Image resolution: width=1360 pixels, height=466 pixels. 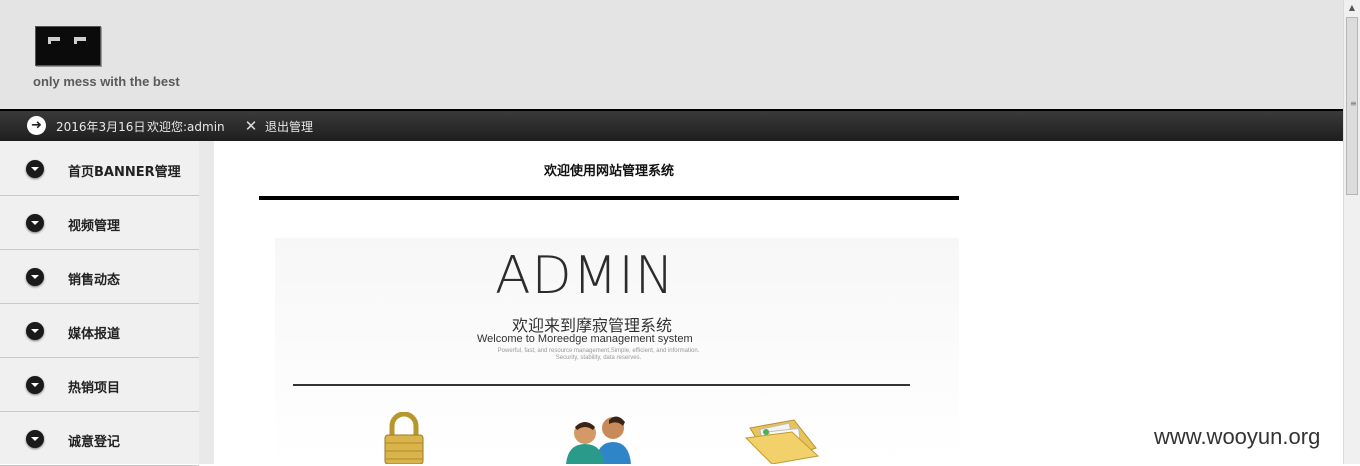 What do you see at coordinates (1351, 232) in the screenshot?
I see `vertical-scrollbar: ▲ ≡` at bounding box center [1351, 232].